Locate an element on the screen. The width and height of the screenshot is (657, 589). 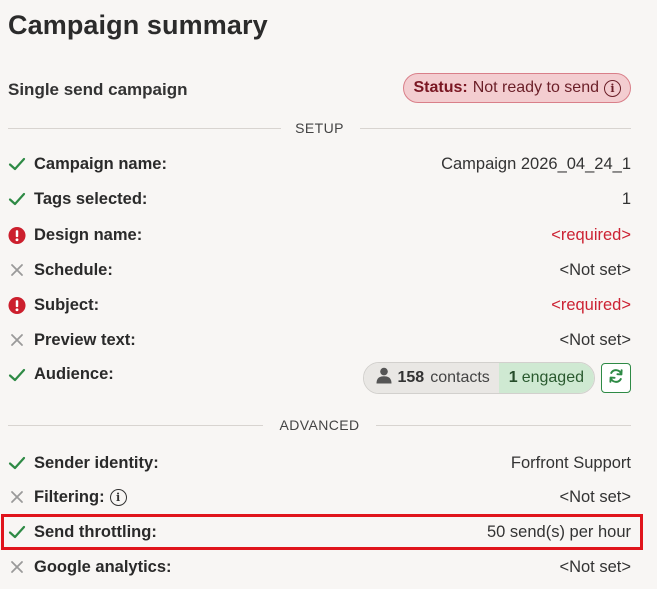
row-schedule: Schedule: <Not set> is located at coordinates (319, 270).